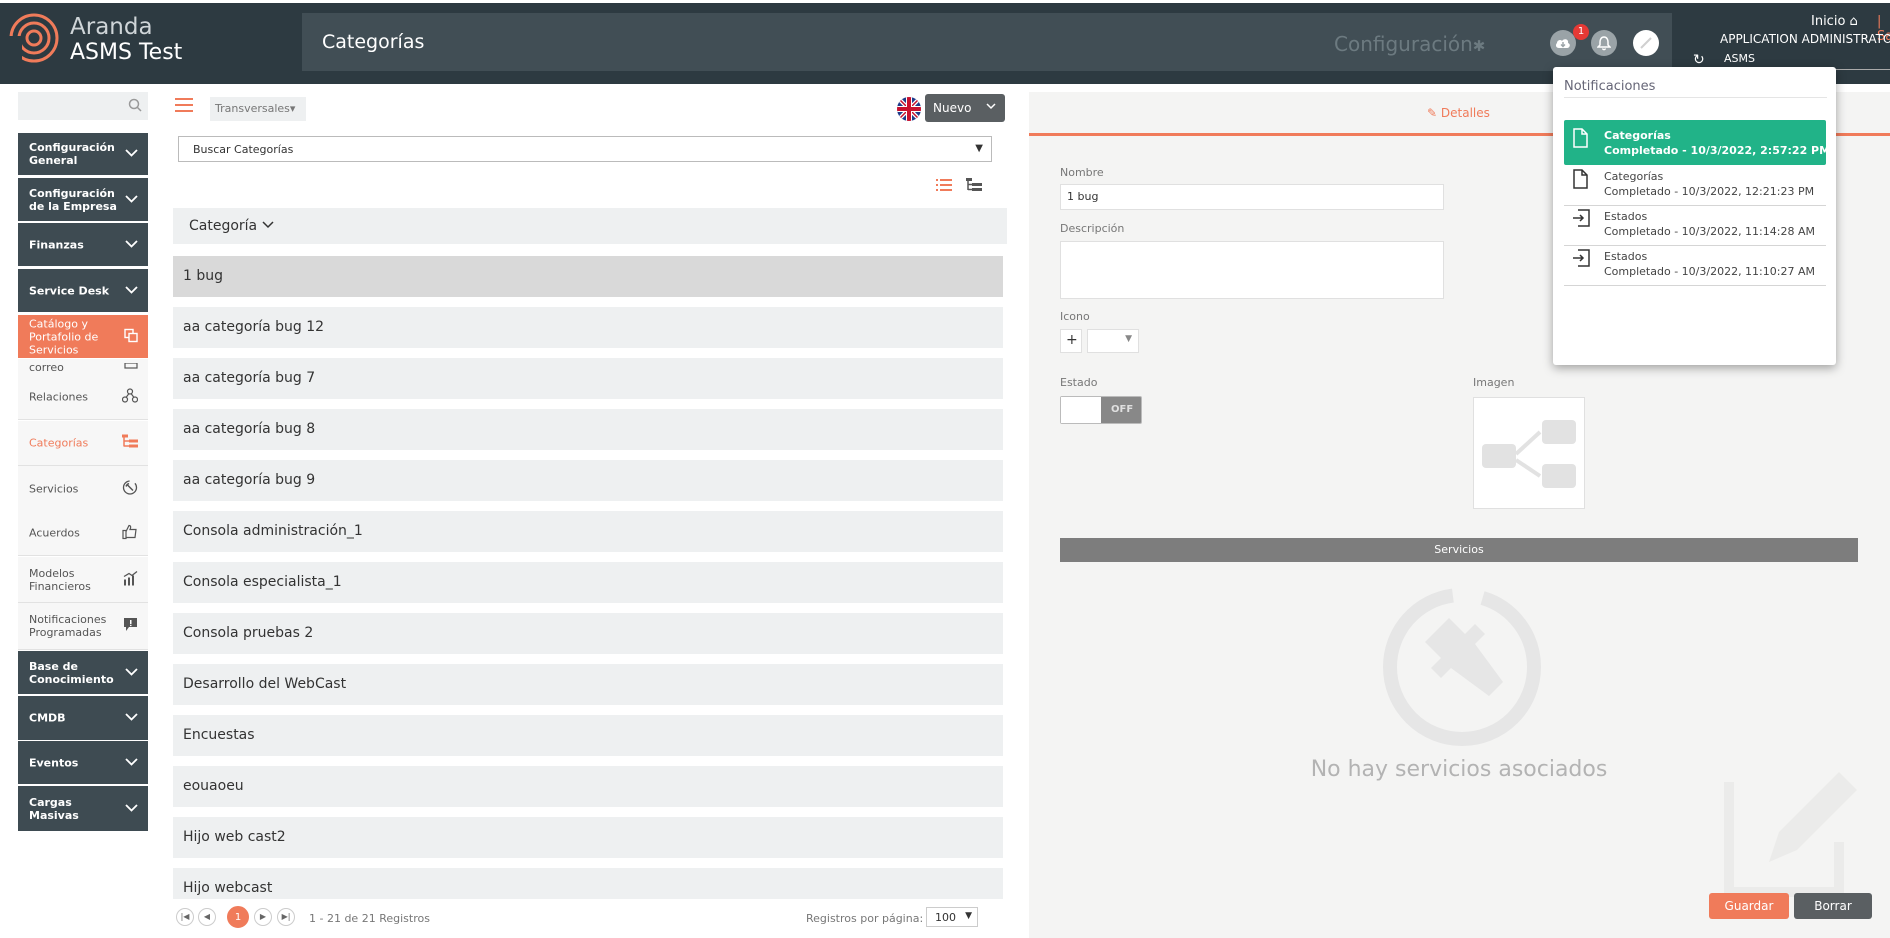 Image resolution: width=1890 pixels, height=938 pixels. I want to click on aranda-logo-icon, so click(34, 38).